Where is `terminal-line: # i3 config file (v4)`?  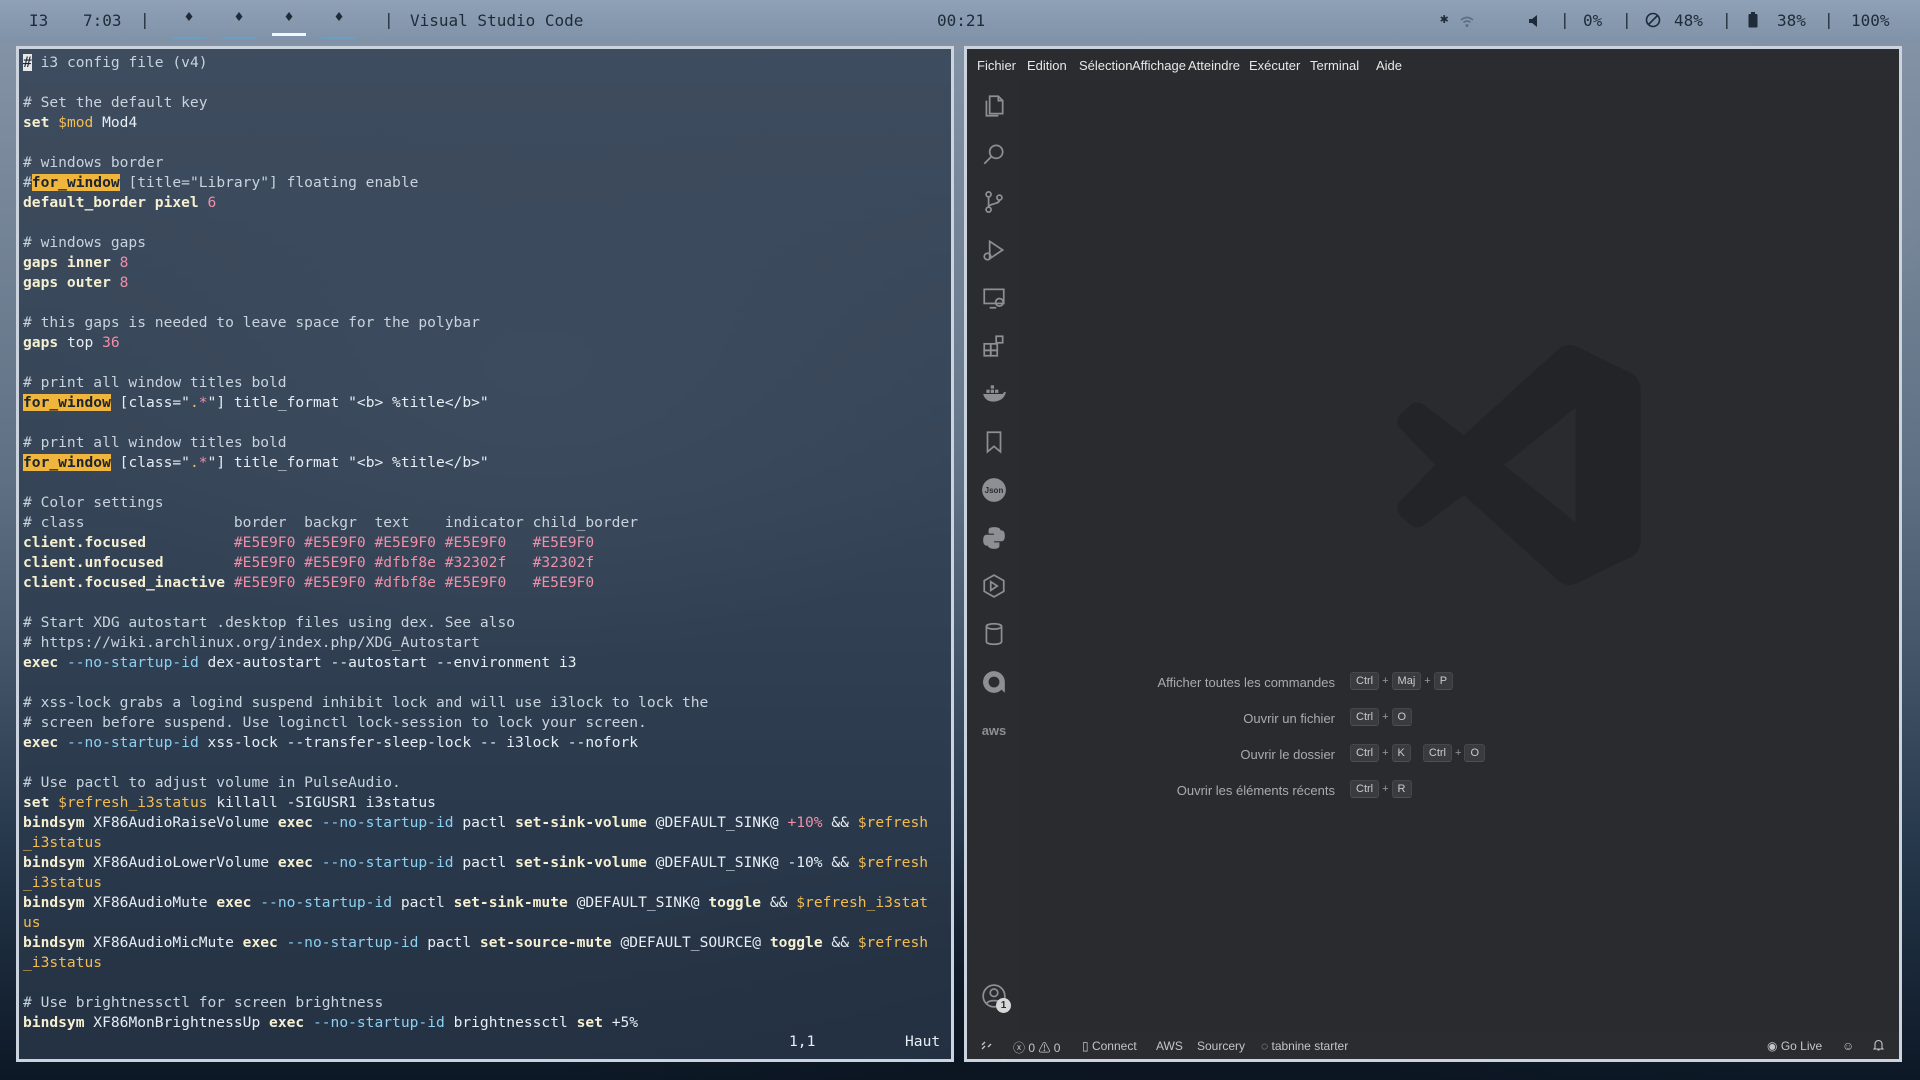 terminal-line: # i3 config file (v4) is located at coordinates (487, 63).